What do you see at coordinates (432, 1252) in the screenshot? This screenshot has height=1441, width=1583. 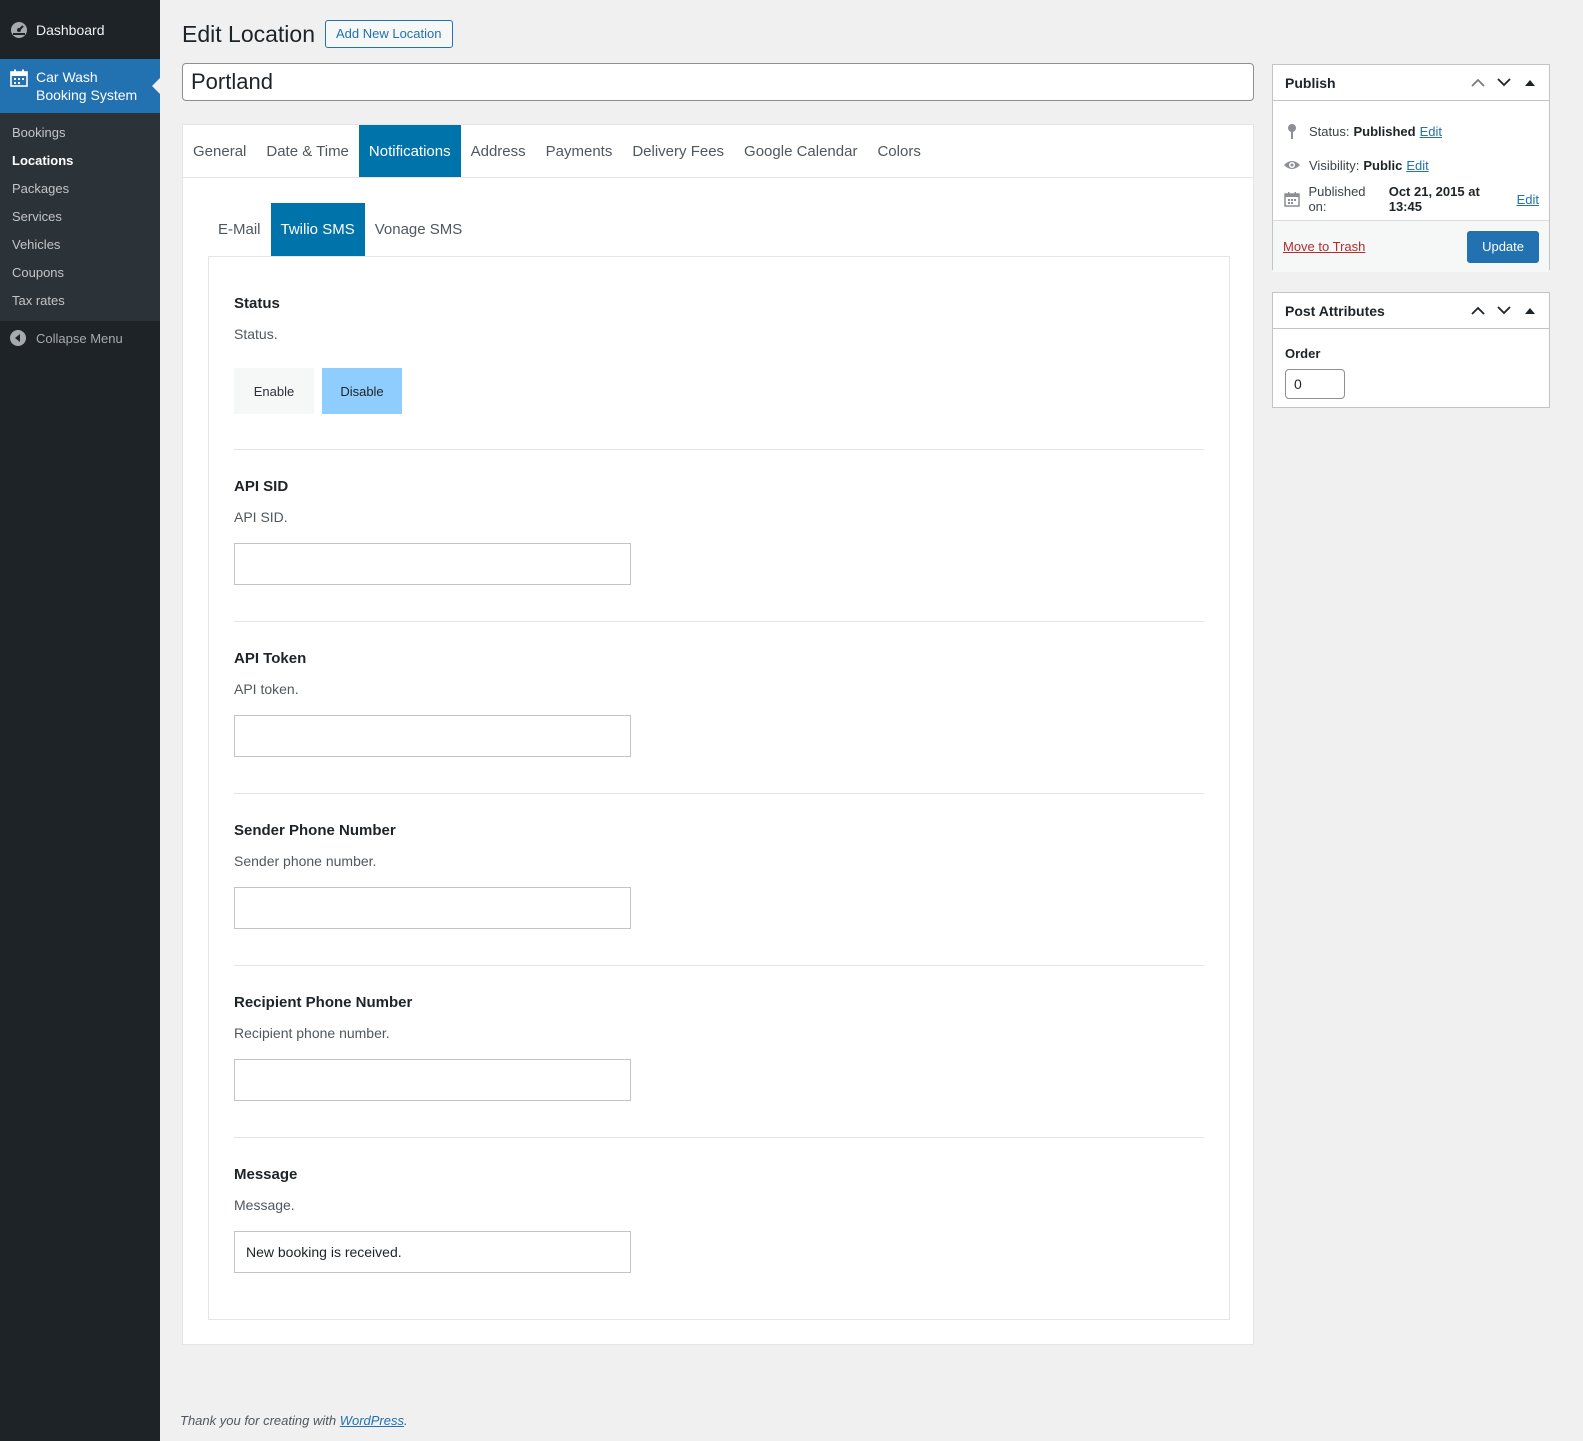 I see `message-input: New booking is received.` at bounding box center [432, 1252].